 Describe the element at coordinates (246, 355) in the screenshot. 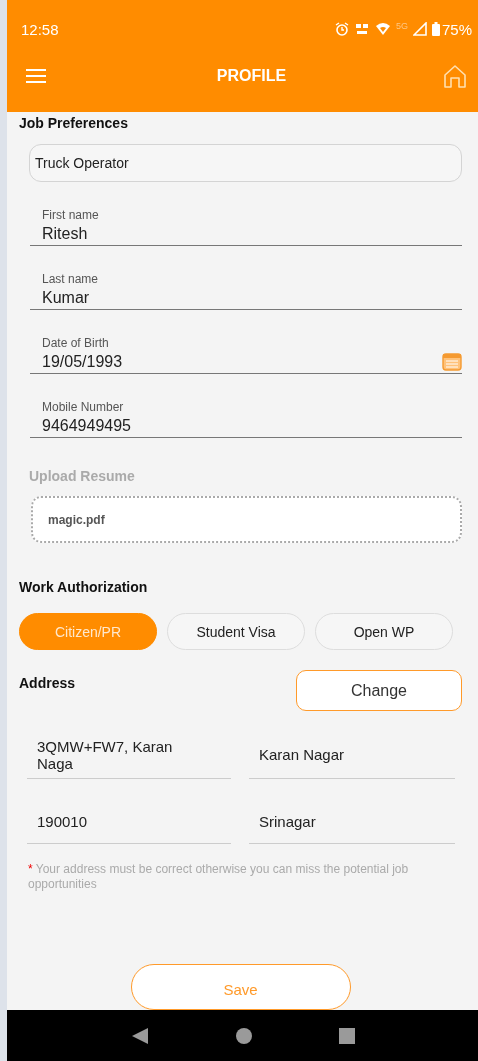

I see `input-field: Date of Birth 19/05/1993` at that location.